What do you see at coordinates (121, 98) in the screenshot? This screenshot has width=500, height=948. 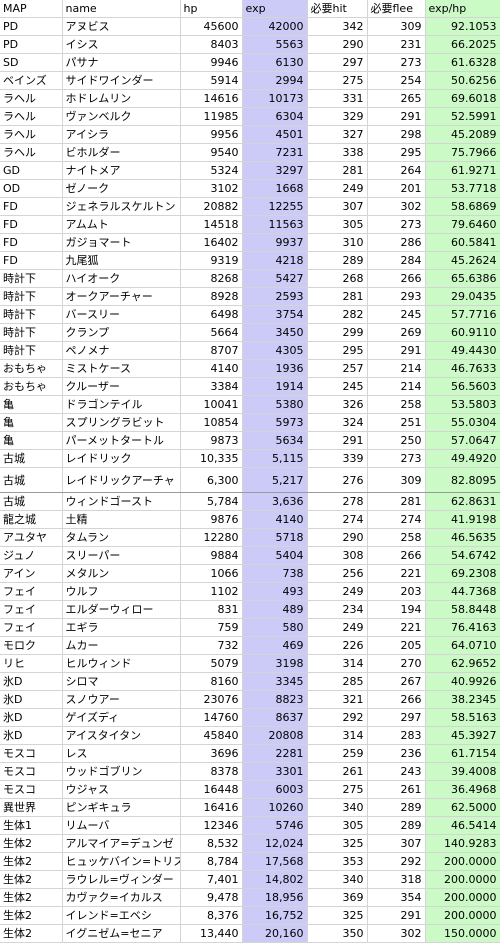 I see `cell-name: ホドレムリン` at bounding box center [121, 98].